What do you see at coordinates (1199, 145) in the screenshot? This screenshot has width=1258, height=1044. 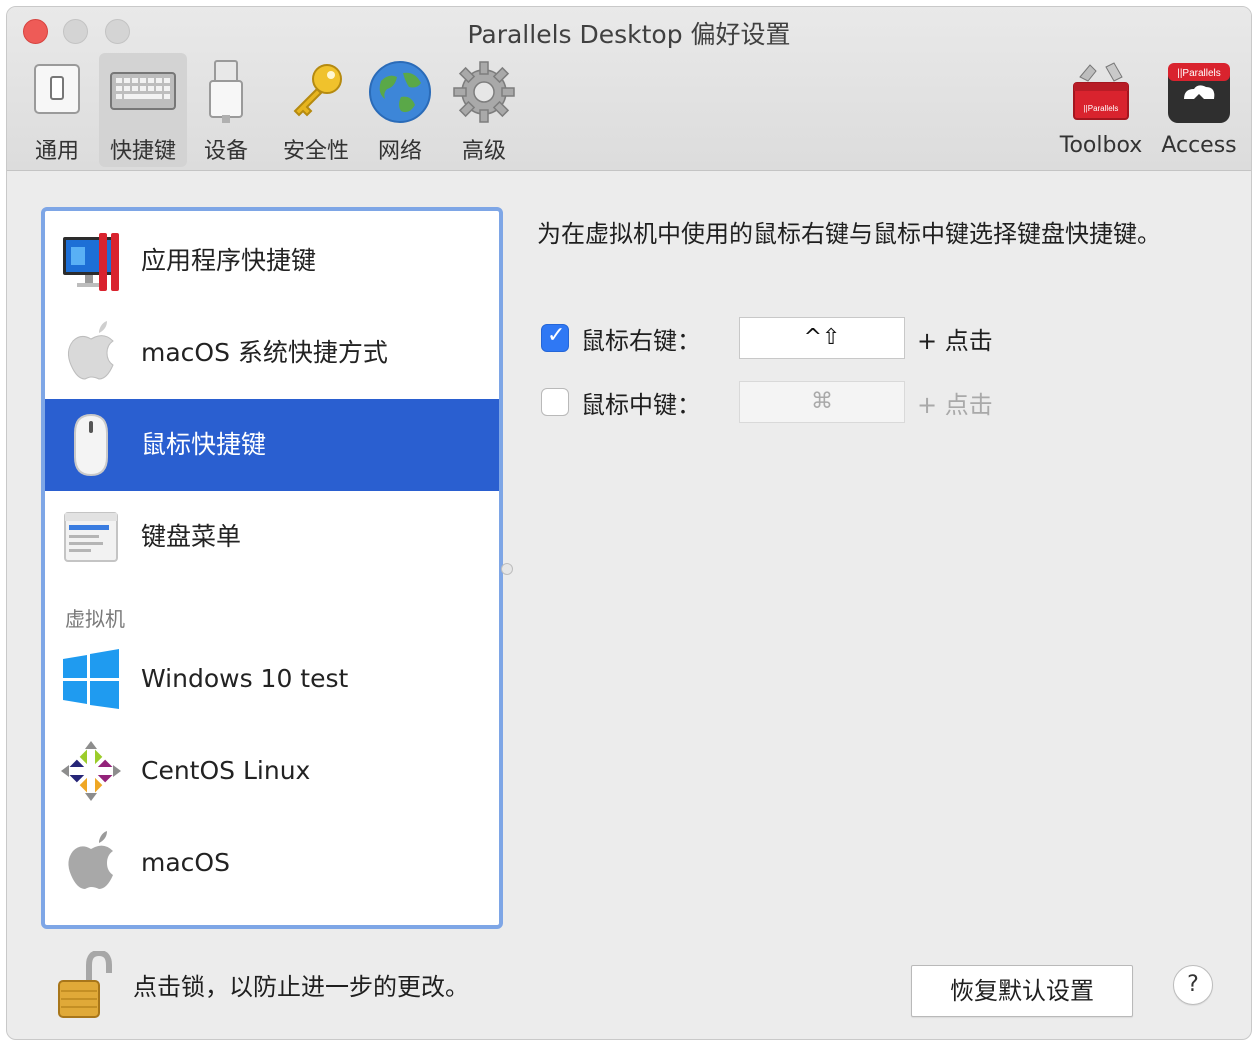 I see `access-label: Access` at bounding box center [1199, 145].